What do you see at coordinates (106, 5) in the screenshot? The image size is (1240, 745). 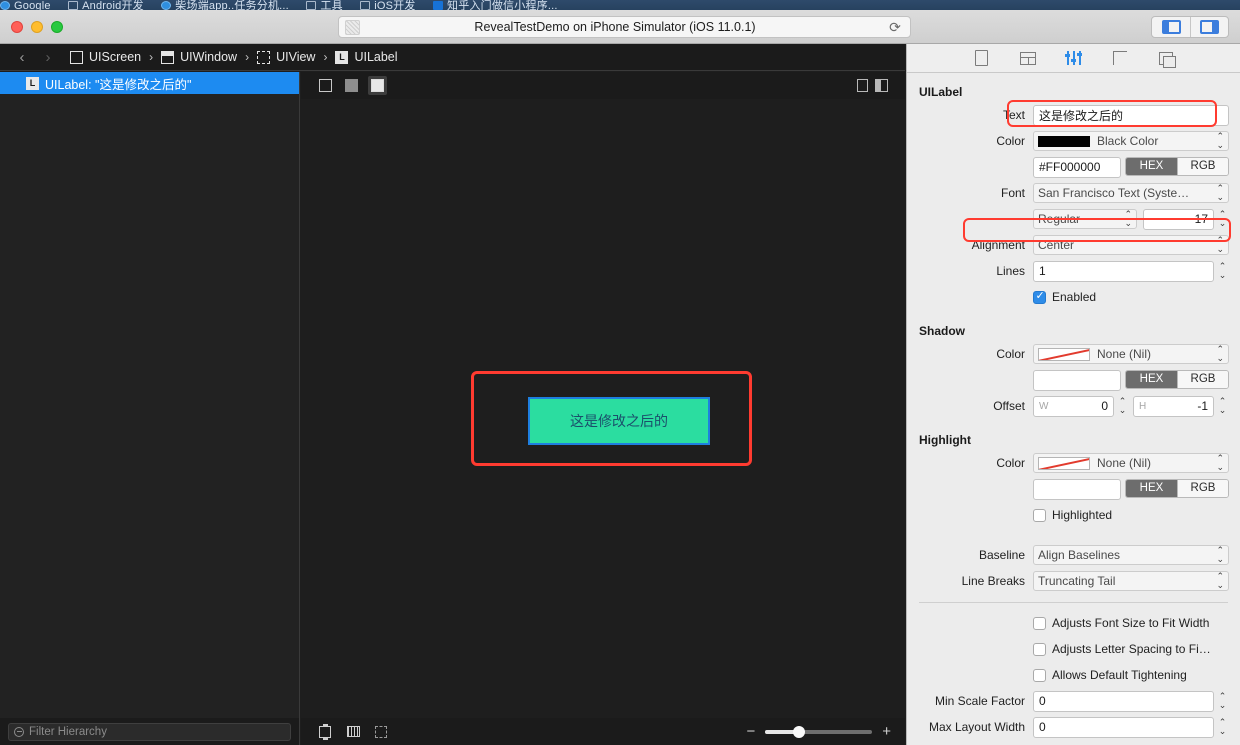 I see `bookmark-item: Android开发` at bounding box center [106, 5].